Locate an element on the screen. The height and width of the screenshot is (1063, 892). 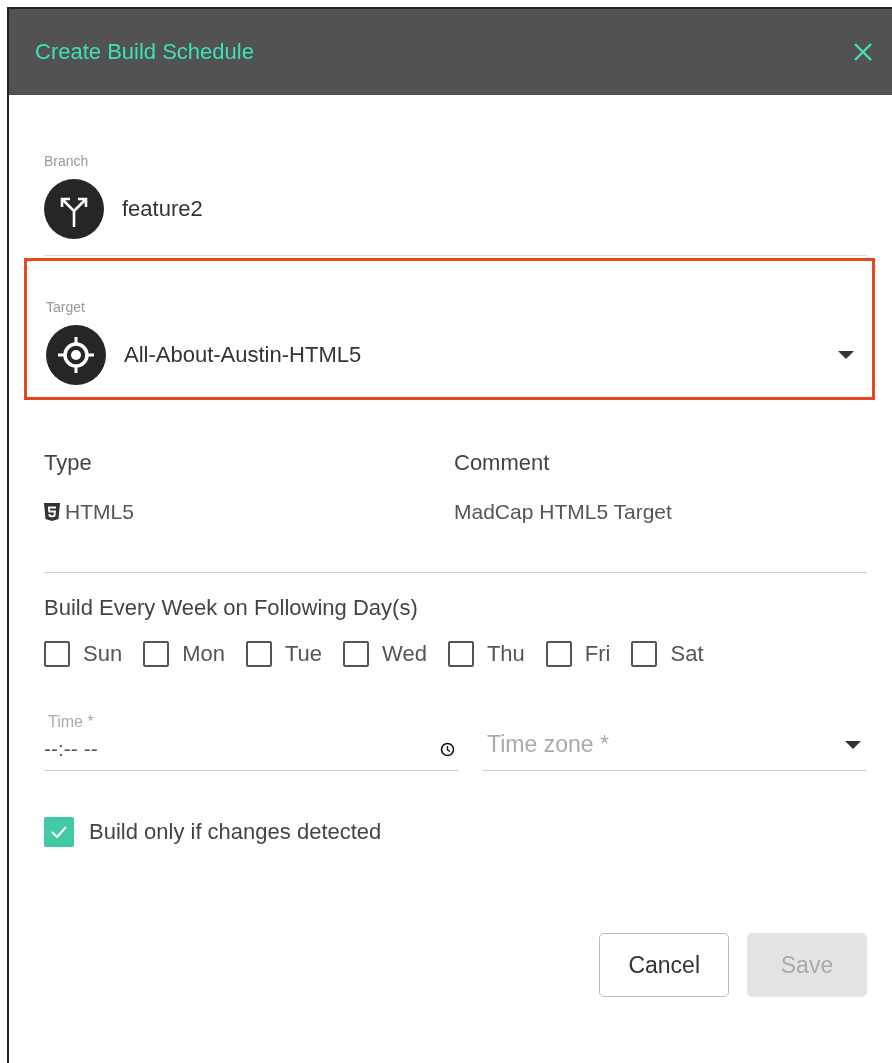
target-value: All-About-Austin-HTML5 is located at coordinates (243, 355).